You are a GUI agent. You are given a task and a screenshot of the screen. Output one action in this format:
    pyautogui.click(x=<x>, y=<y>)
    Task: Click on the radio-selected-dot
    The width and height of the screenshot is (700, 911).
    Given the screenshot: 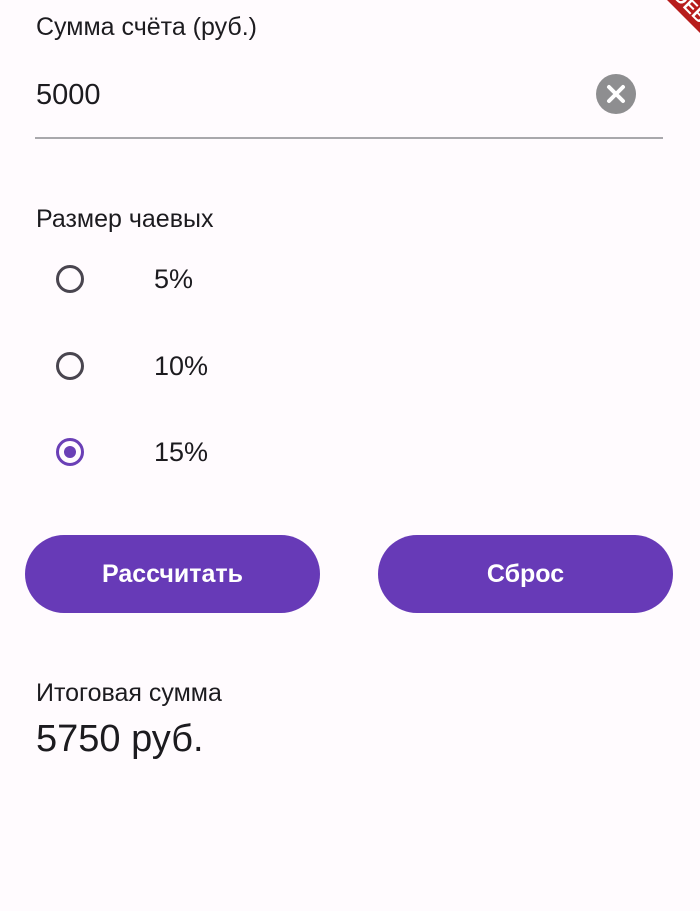 What is the action you would take?
    pyautogui.click(x=69, y=451)
    